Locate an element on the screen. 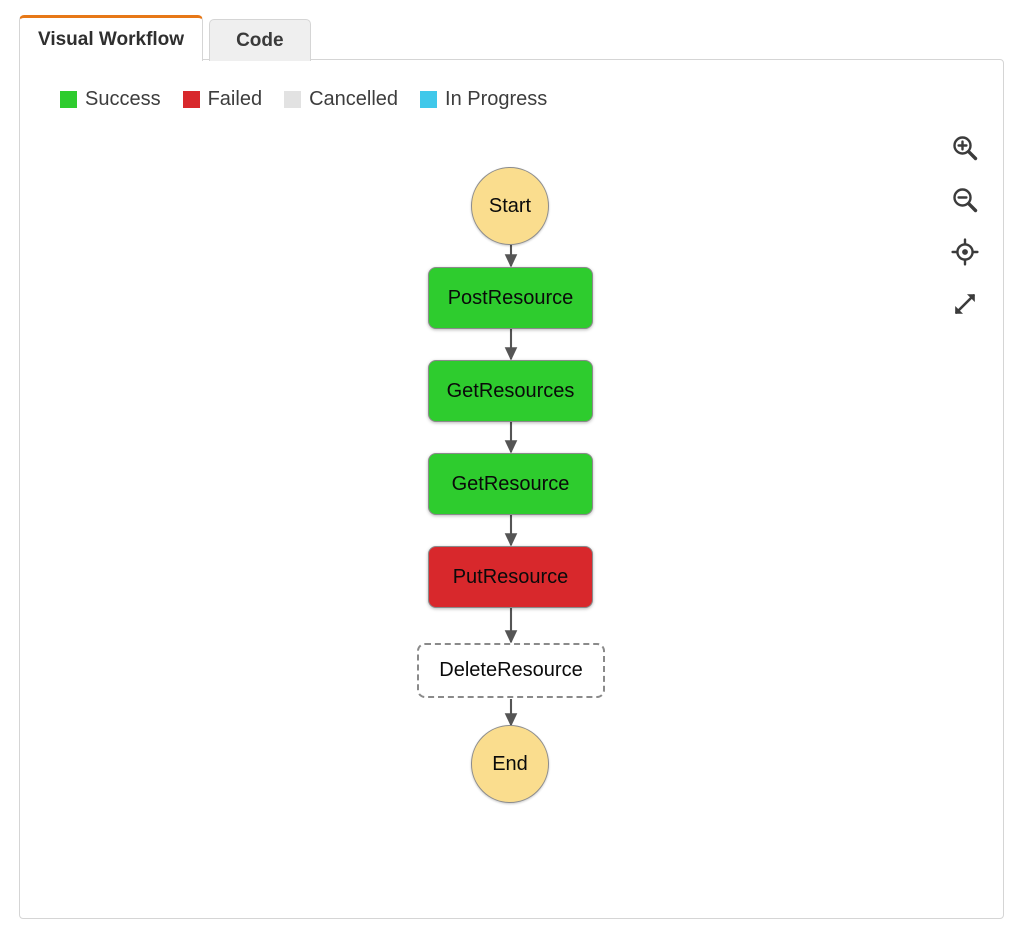  workflow-node-postresource-label: PostResource is located at coordinates (510, 297).